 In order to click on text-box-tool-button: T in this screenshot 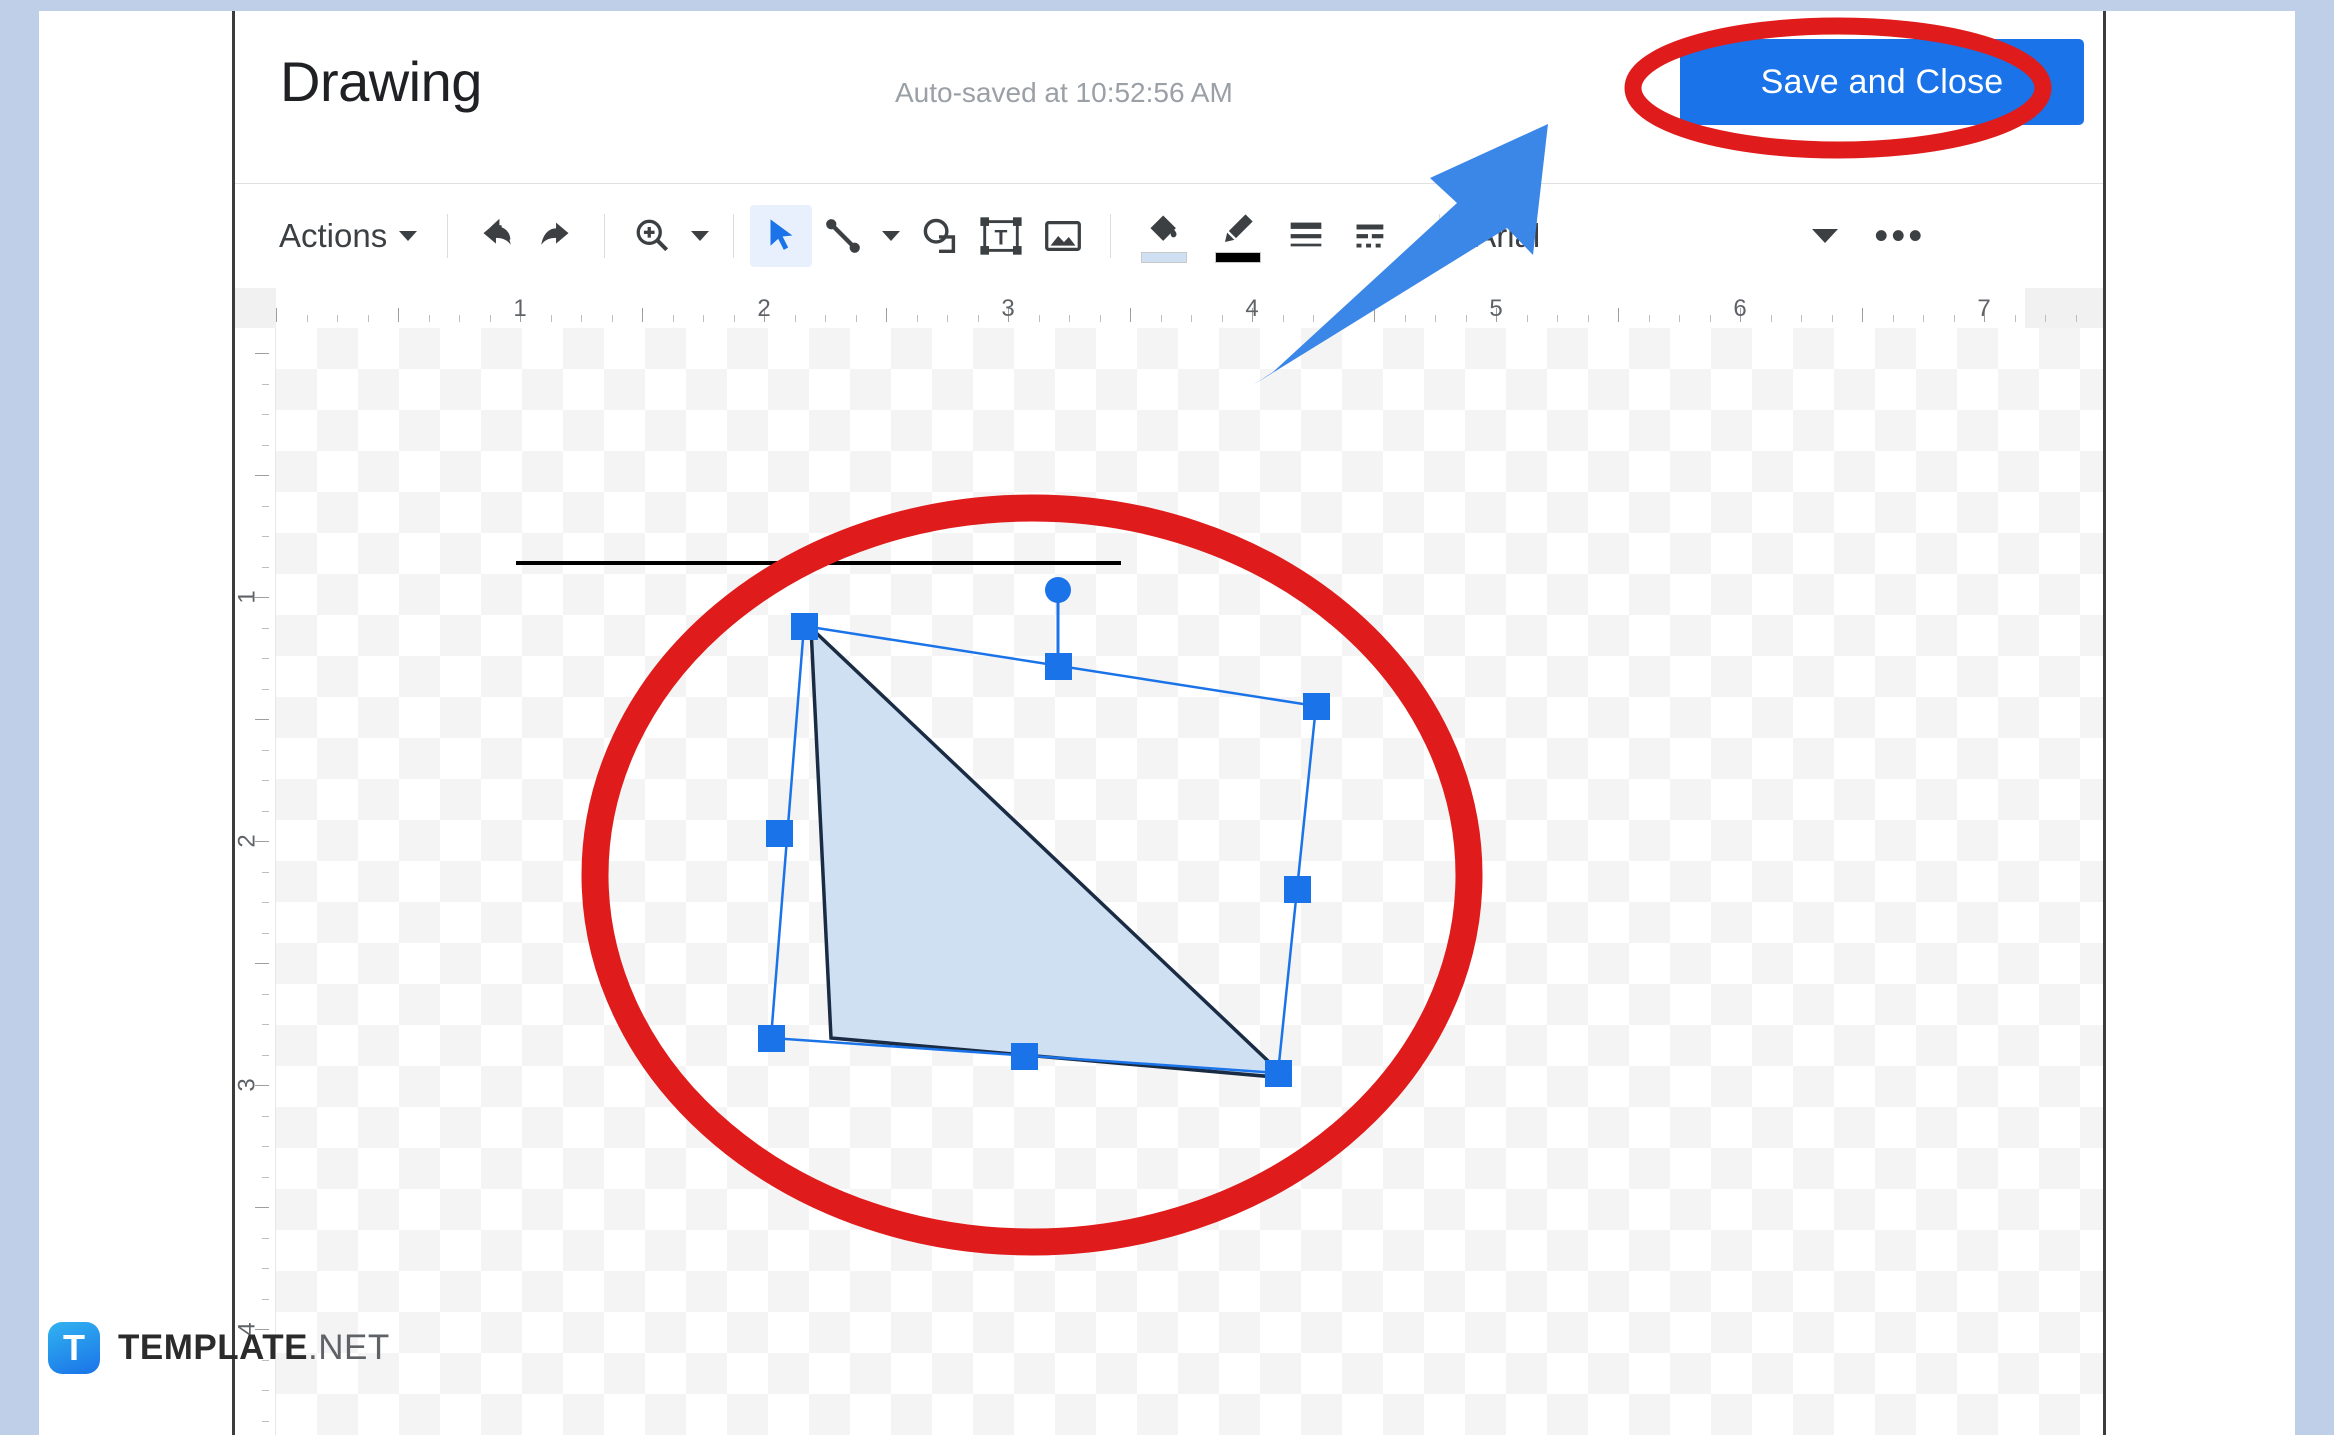, I will do `click(1001, 236)`.